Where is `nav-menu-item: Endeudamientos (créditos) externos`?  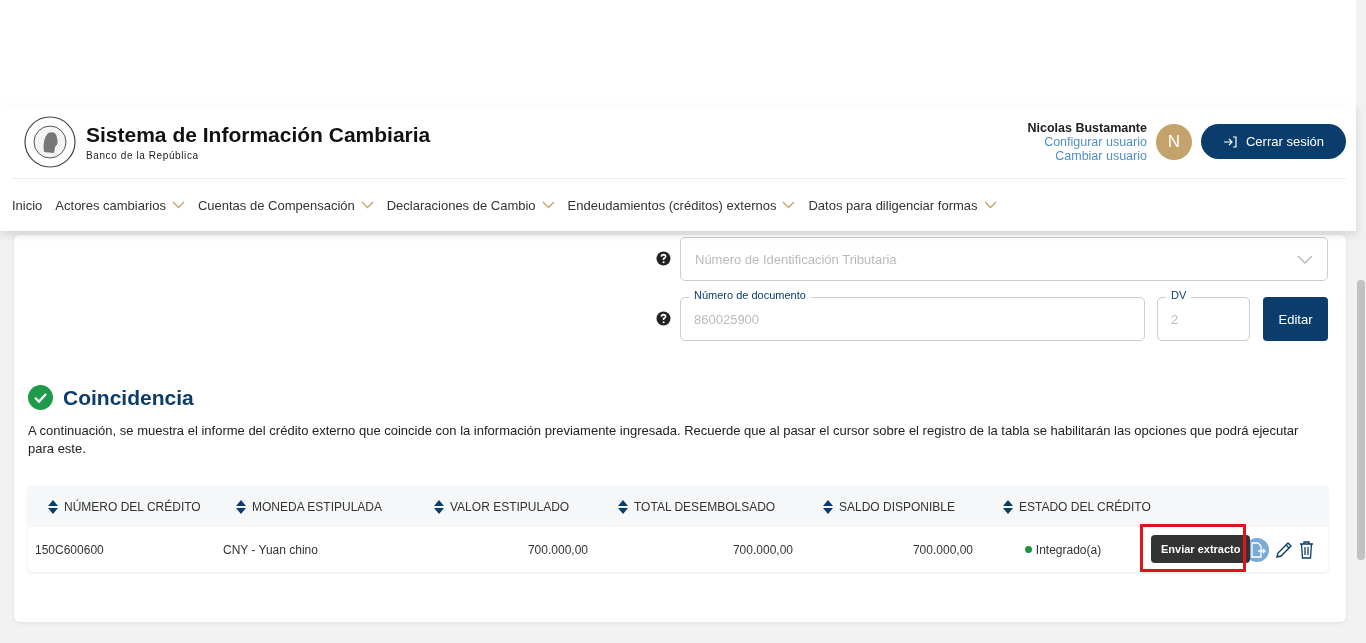 nav-menu-item: Endeudamientos (créditos) externos is located at coordinates (681, 205).